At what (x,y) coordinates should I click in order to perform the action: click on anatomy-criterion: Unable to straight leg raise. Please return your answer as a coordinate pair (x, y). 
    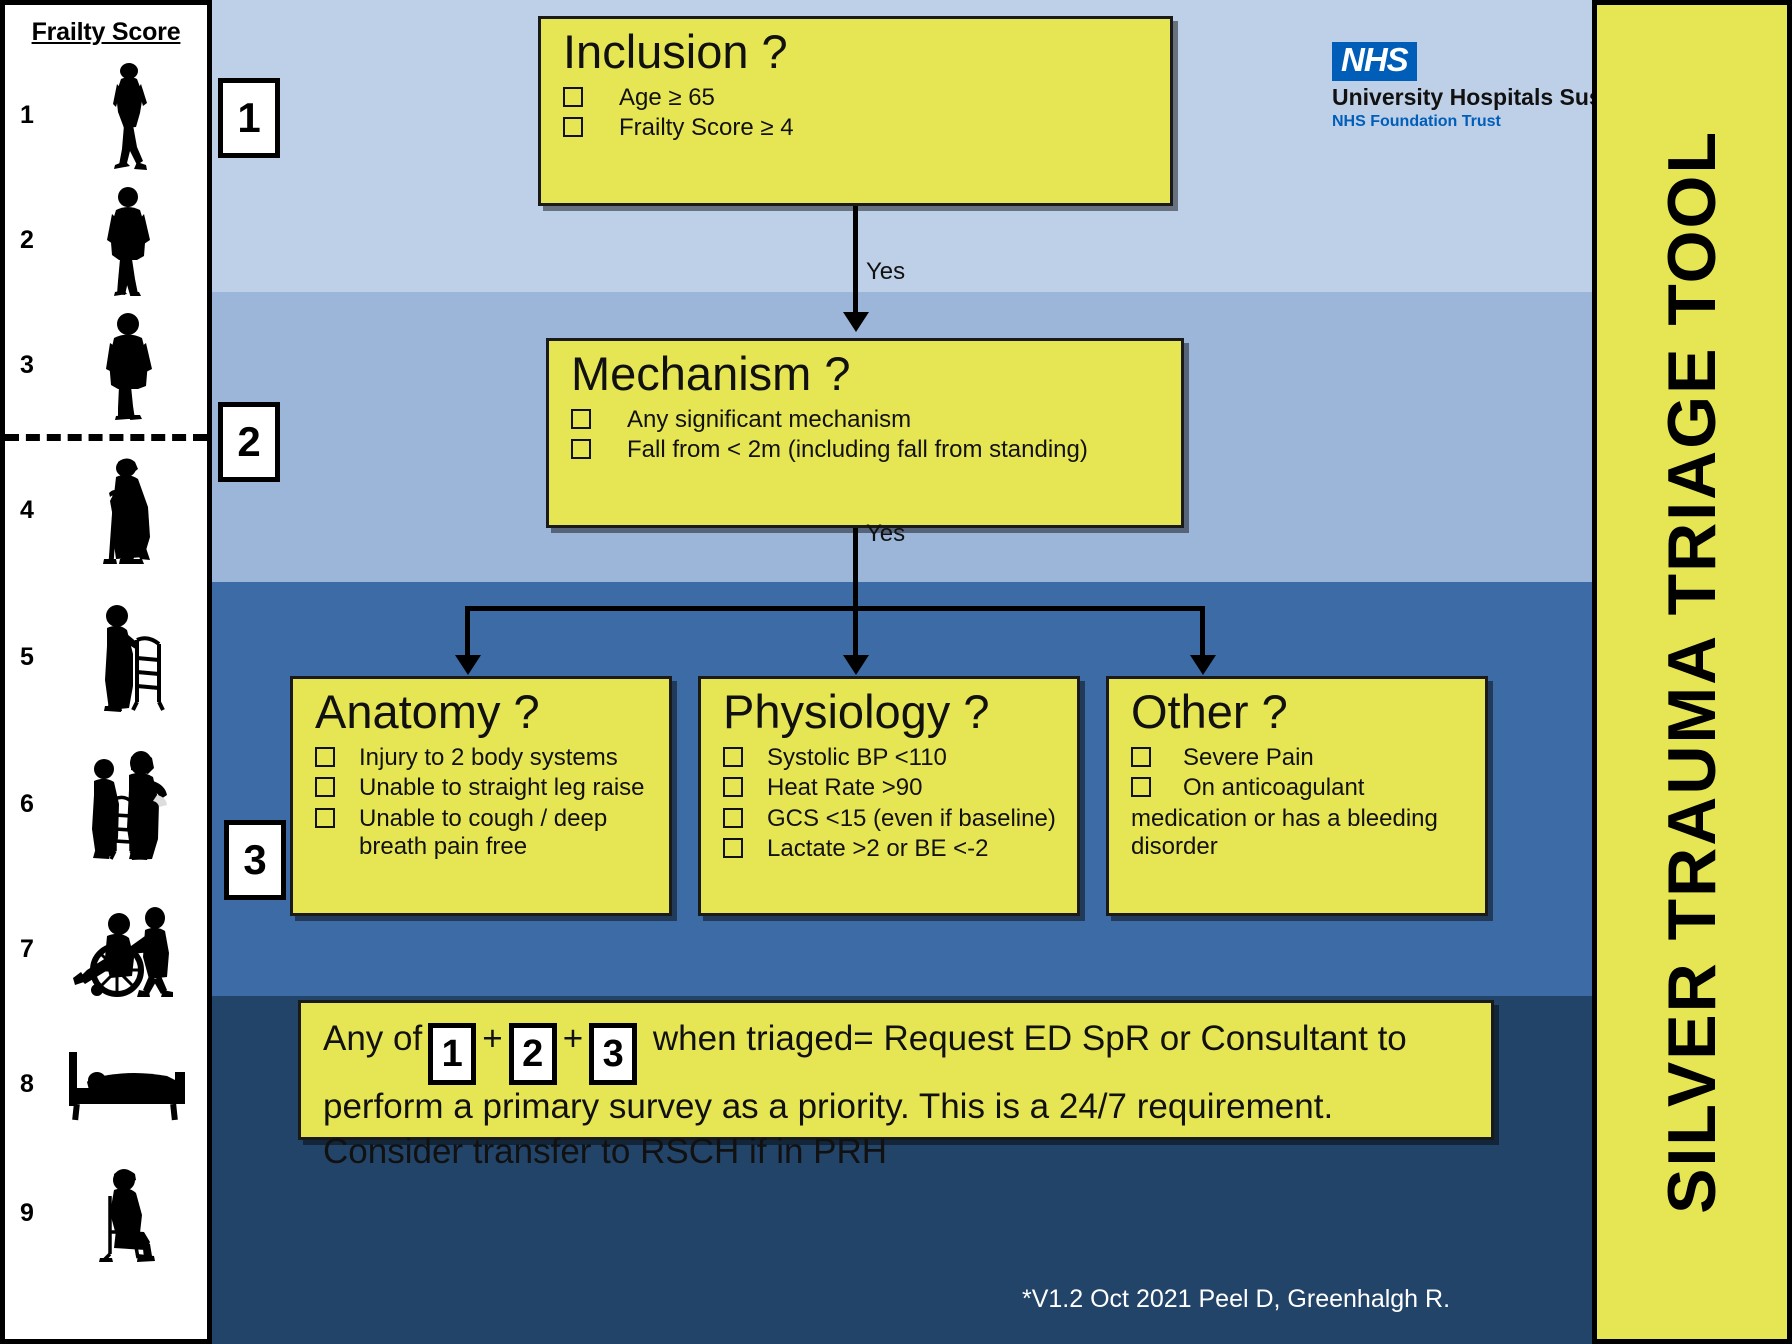
    Looking at the image, I should click on (492, 788).